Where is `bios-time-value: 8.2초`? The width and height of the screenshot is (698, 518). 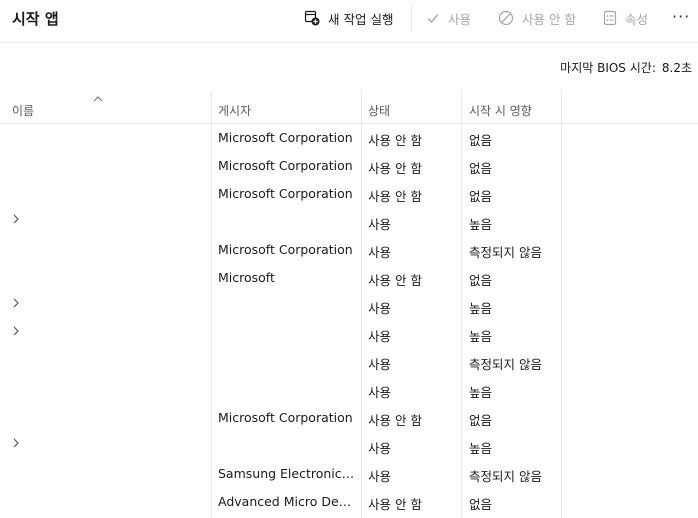 bios-time-value: 8.2초 is located at coordinates (676, 68).